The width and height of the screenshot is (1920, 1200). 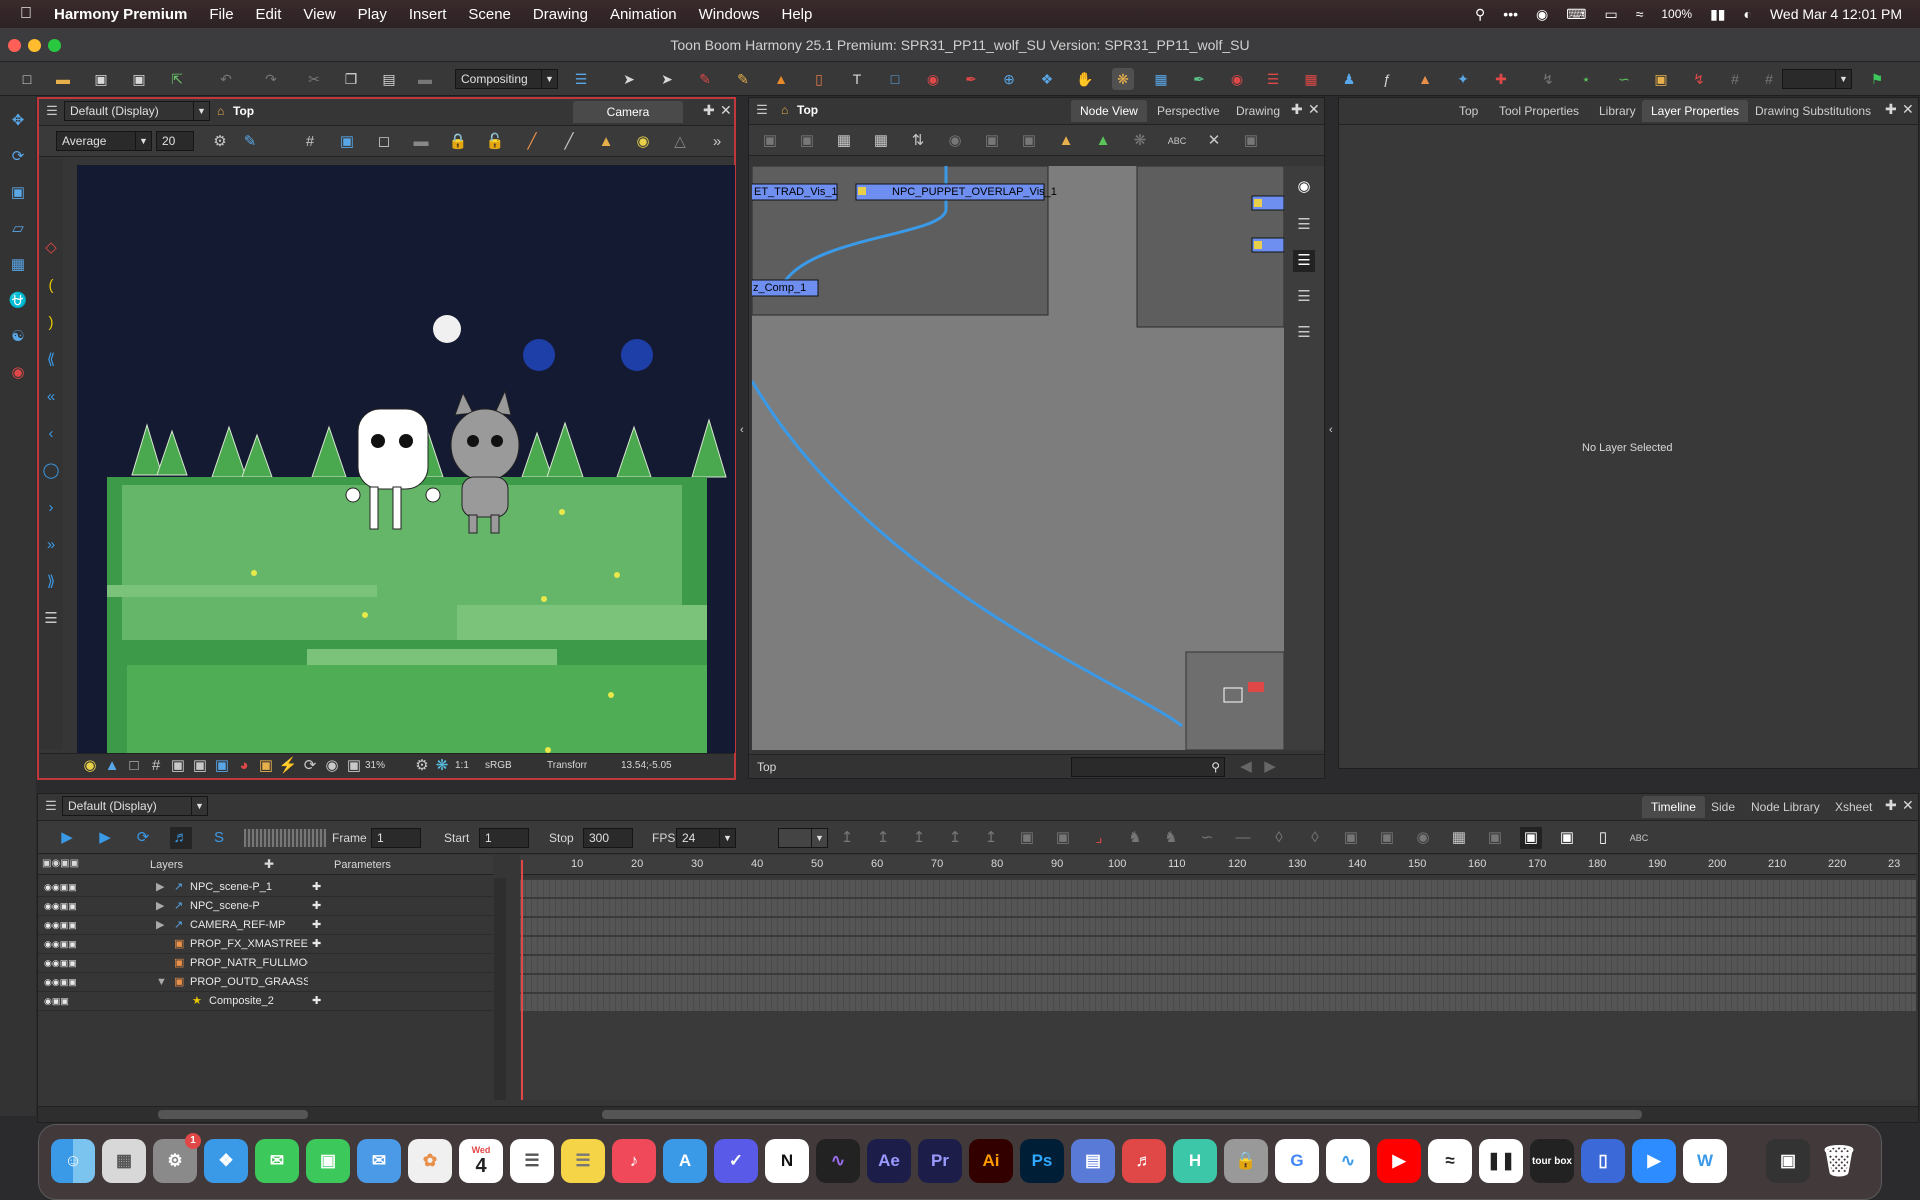 I want to click on dock-omnifocus: ✓, so click(x=736, y=1161).